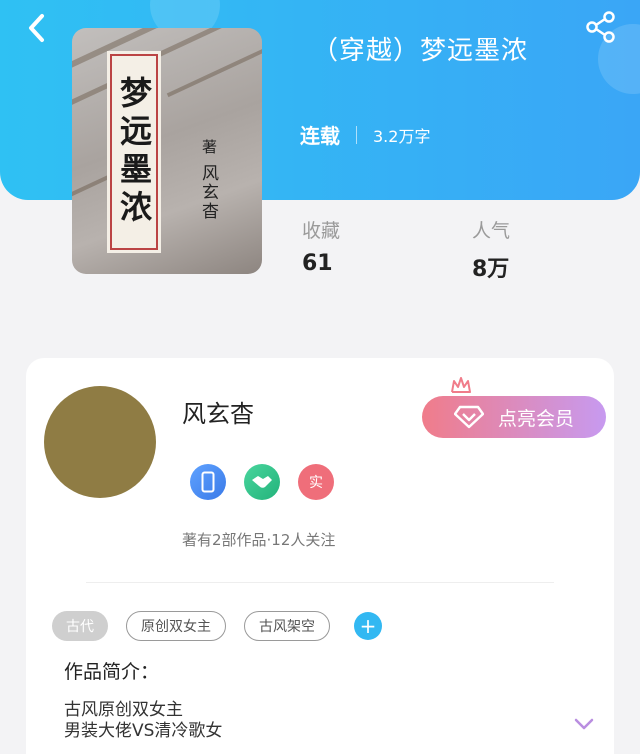 The height and width of the screenshot is (754, 640). Describe the element at coordinates (208, 192) in the screenshot. I see `cover-author: 风玄杳` at that location.